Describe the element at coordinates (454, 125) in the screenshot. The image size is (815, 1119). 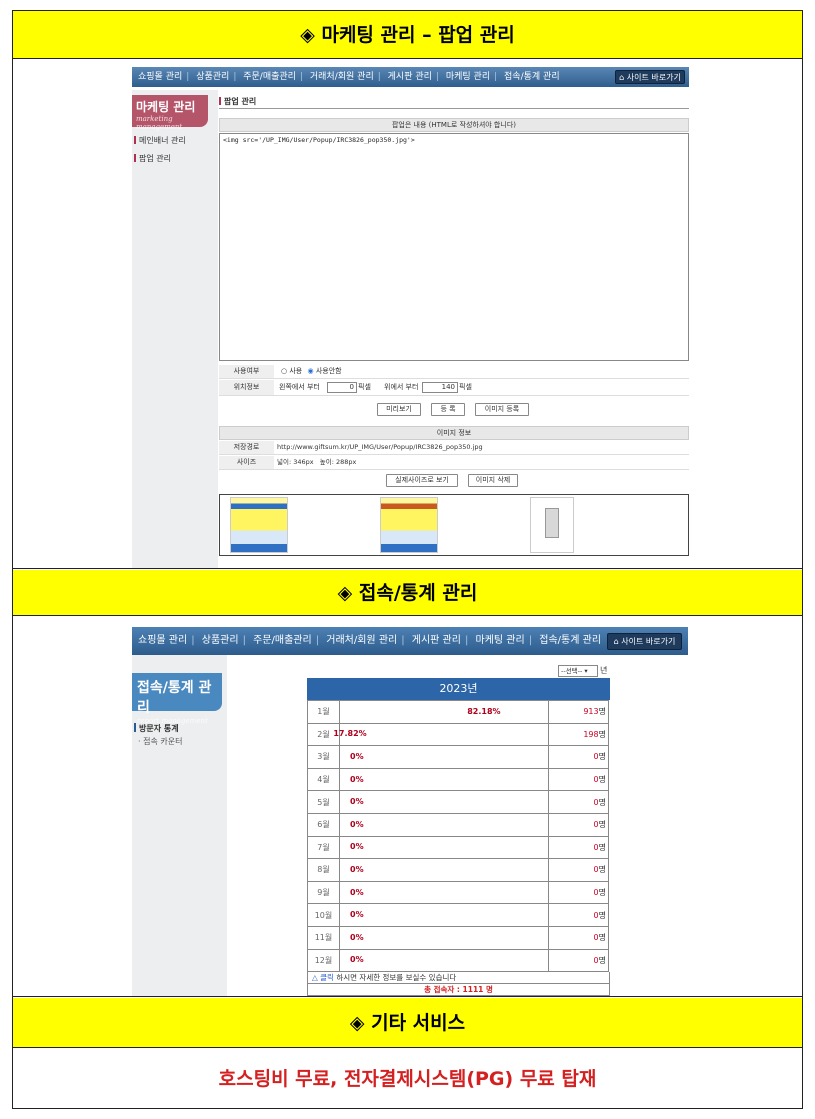
I see `content-header: 팝업은 내용 (HTML로 작성하셔야 합니다)` at that location.